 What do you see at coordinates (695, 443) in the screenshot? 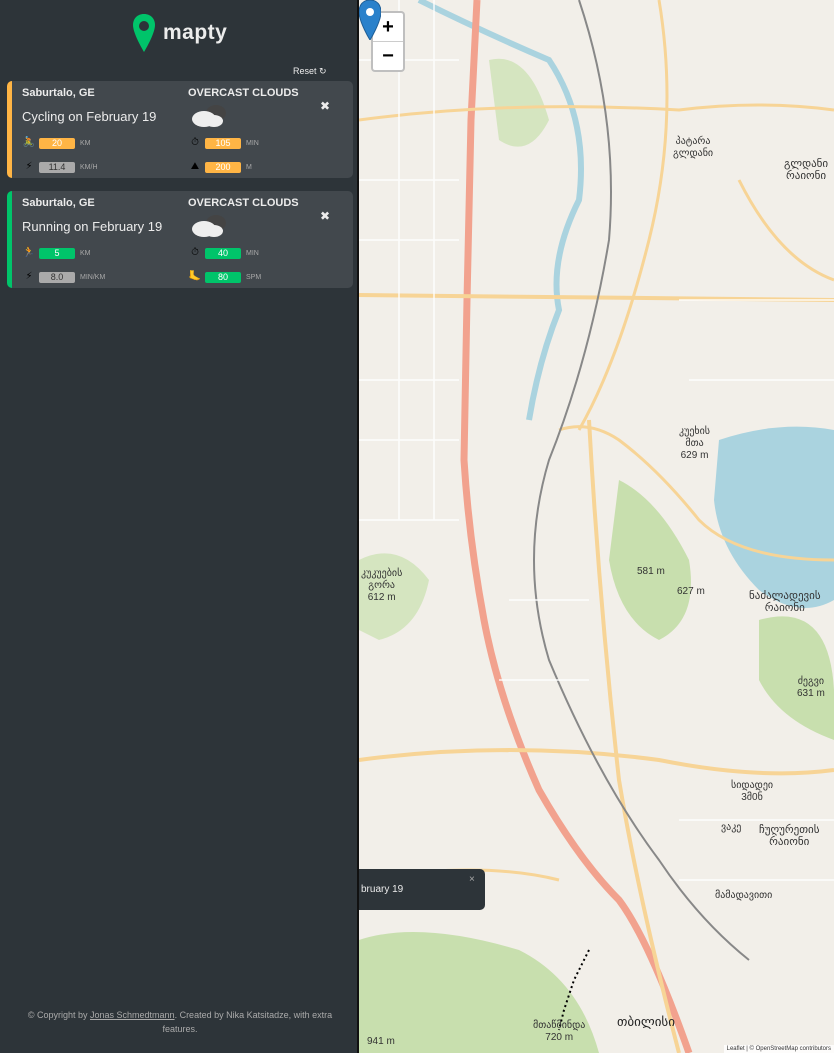
I see `map-label-hill: კუეხის მთა 629 m` at bounding box center [695, 443].